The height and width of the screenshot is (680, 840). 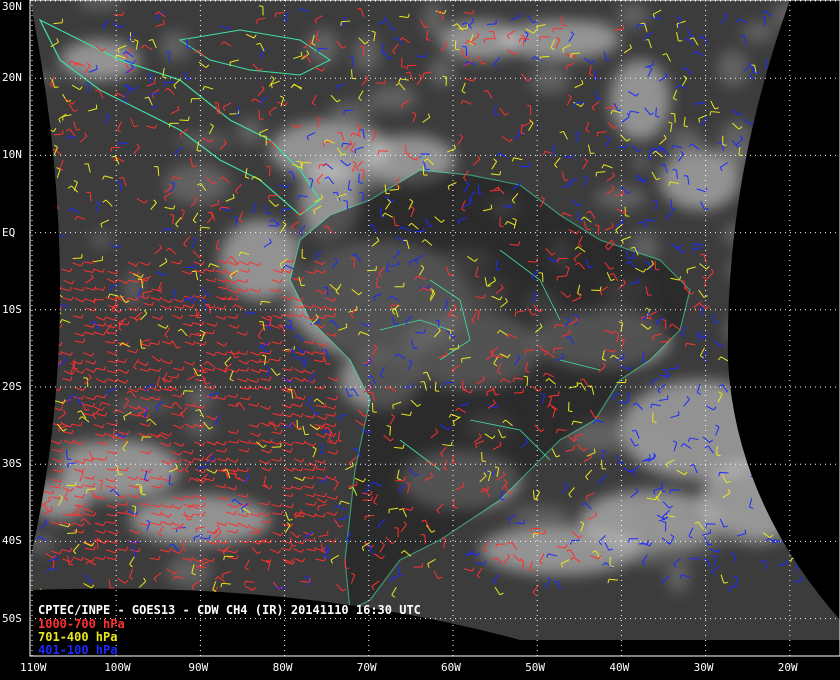 What do you see at coordinates (12, 464) in the screenshot?
I see `lat-label: 30S` at bounding box center [12, 464].